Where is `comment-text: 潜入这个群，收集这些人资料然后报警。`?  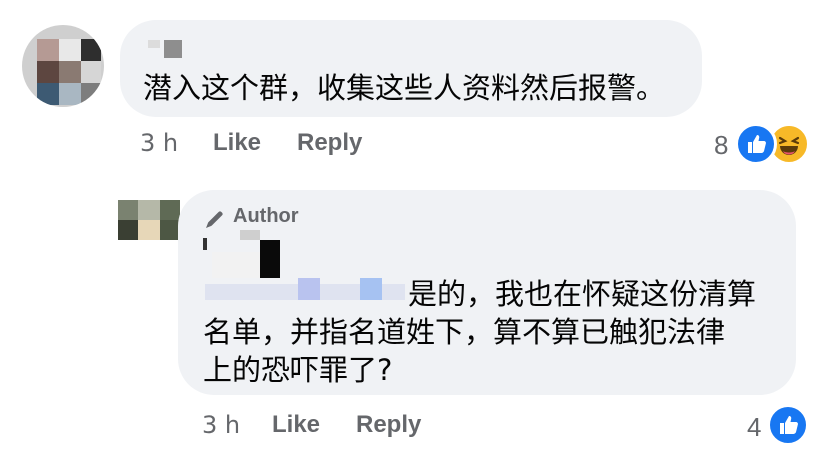 comment-text: 潜入这个群，收集这些人资料然后报警。 is located at coordinates (404, 88).